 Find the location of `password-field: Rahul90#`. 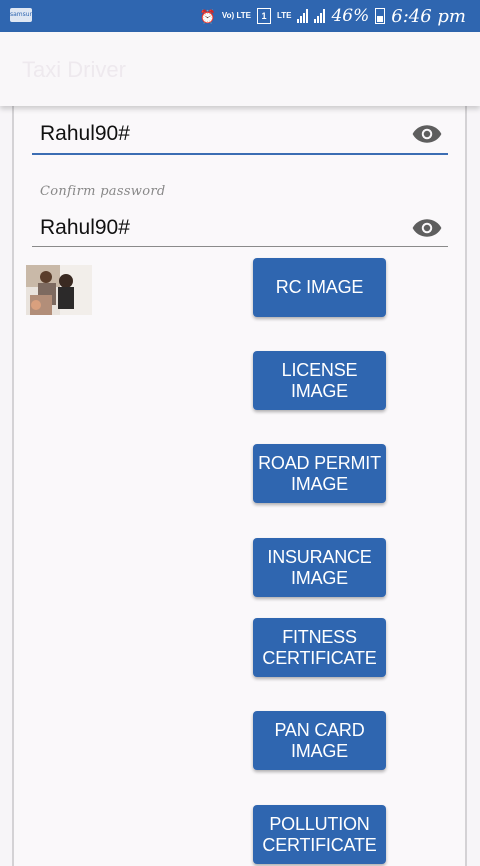

password-field: Rahul90# is located at coordinates (240, 134).